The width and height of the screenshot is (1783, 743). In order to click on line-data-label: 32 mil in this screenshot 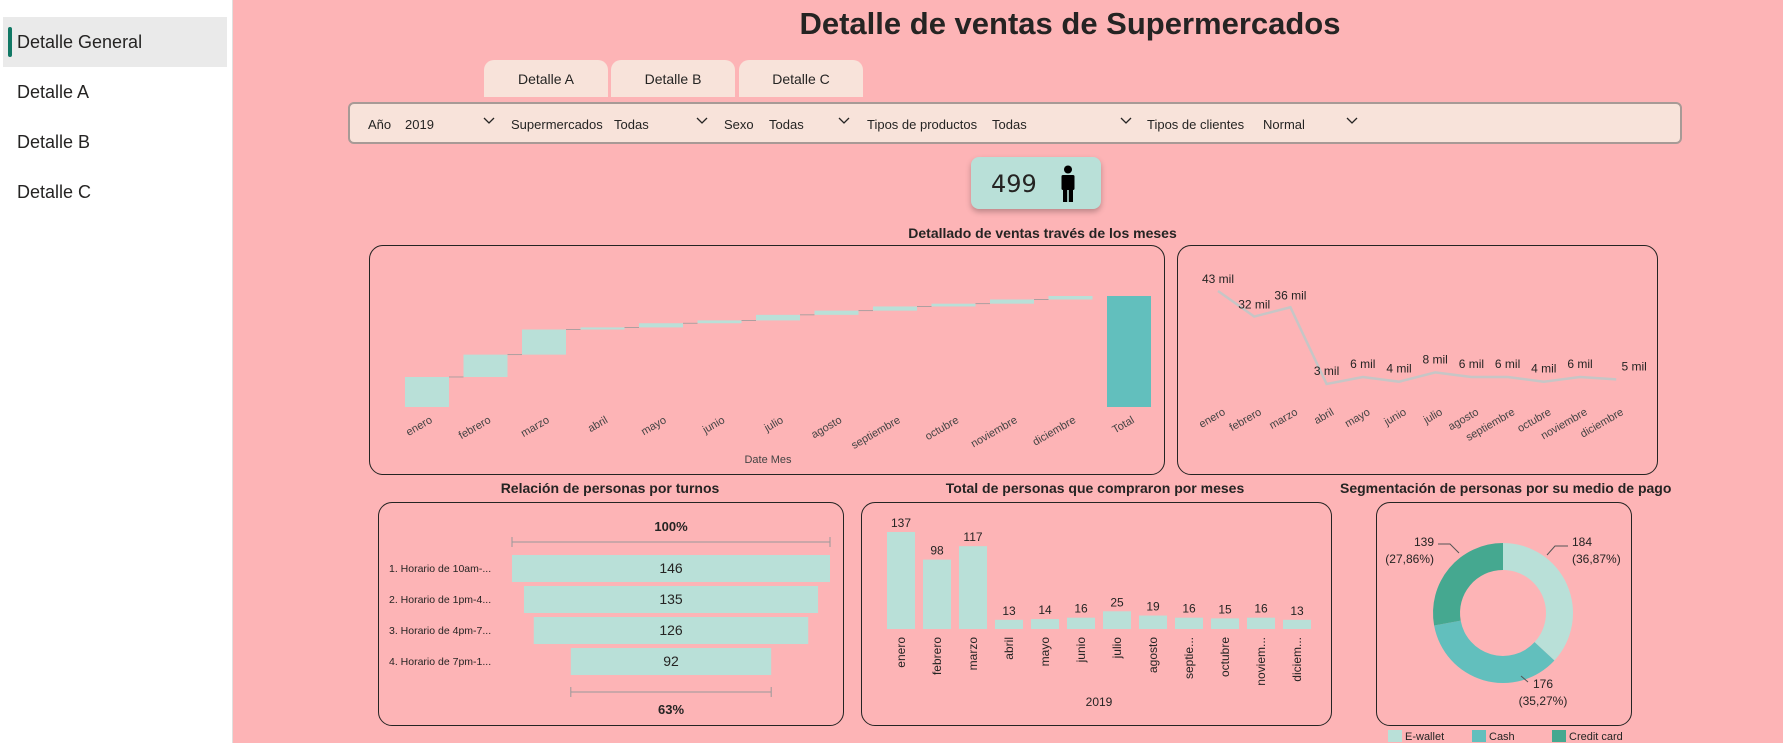, I will do `click(1254, 305)`.